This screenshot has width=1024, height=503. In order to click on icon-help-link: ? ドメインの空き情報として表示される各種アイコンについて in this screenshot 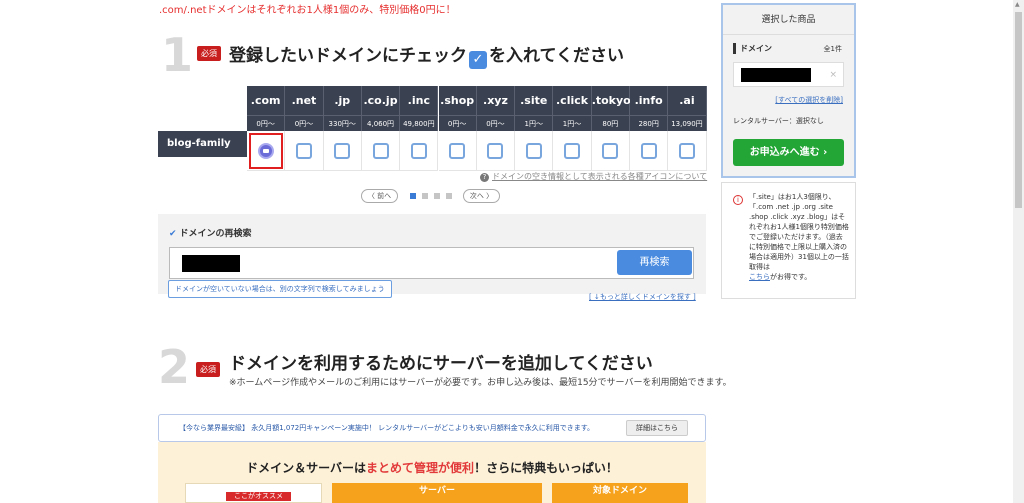, I will do `click(593, 176)`.